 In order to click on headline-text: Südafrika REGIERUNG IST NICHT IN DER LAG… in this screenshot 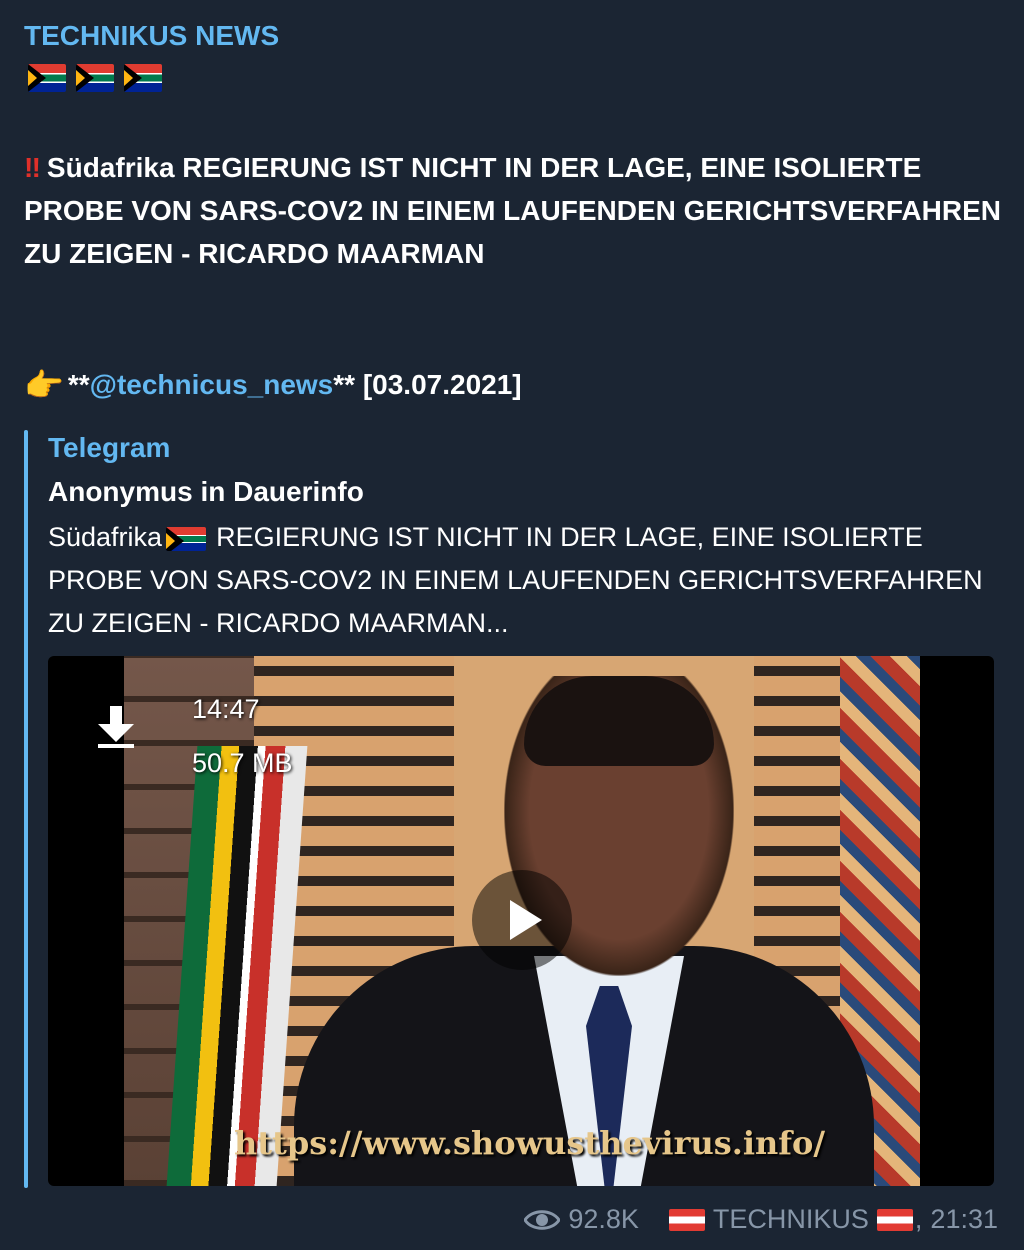, I will do `click(512, 210)`.